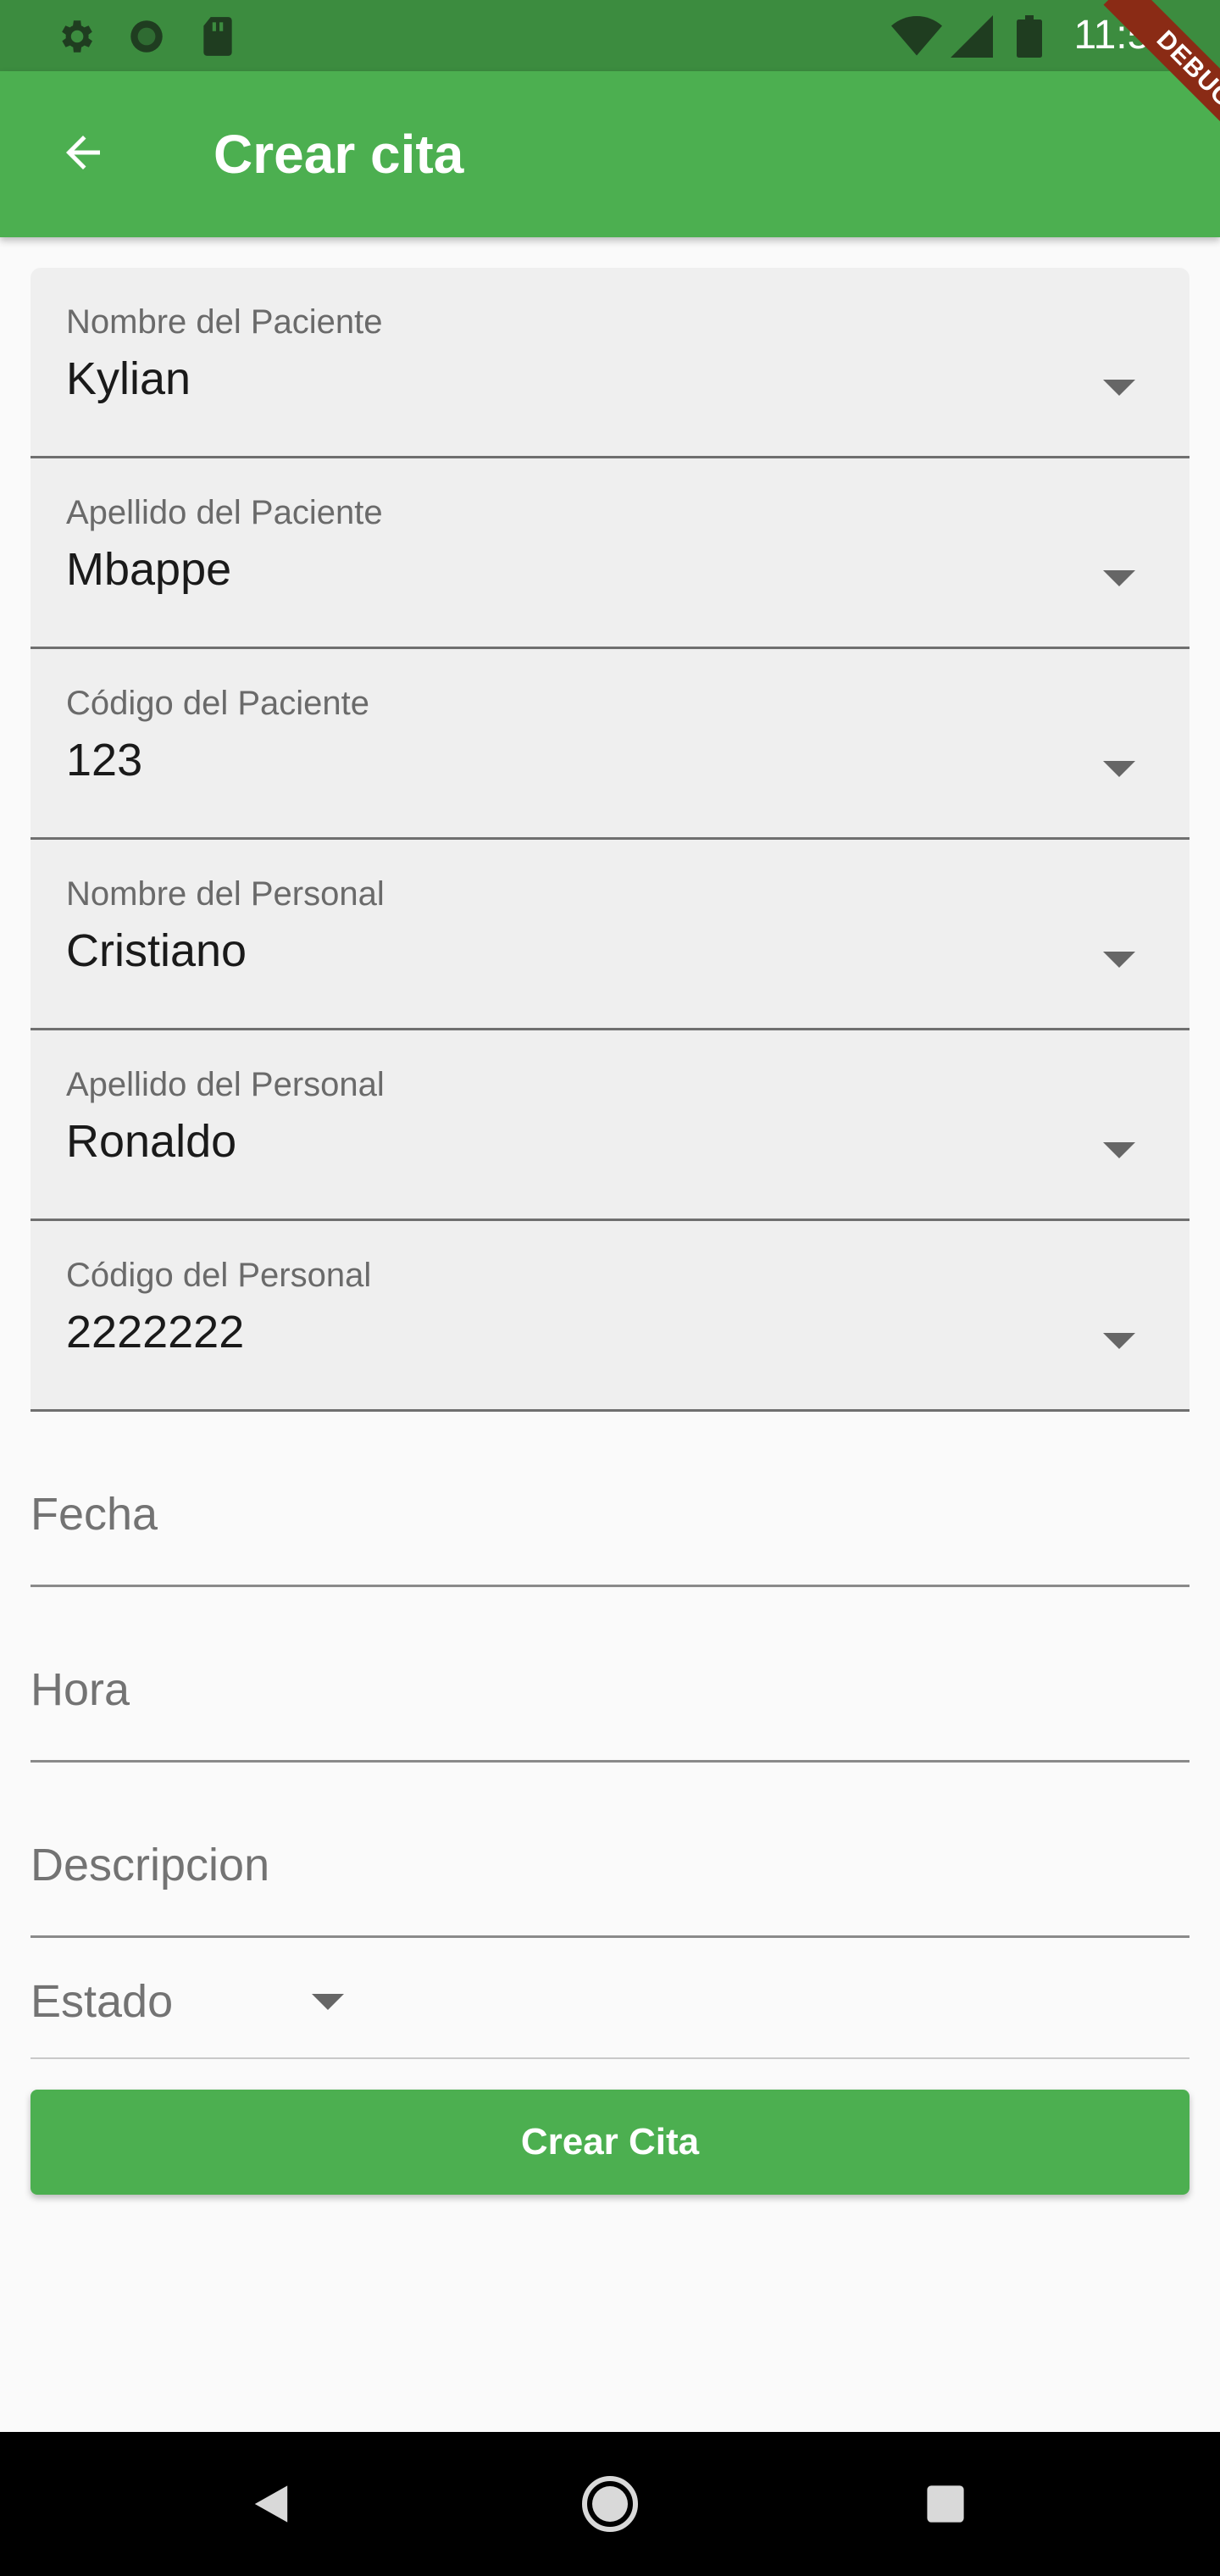 The image size is (1220, 2576). What do you see at coordinates (271, 2504) in the screenshot?
I see `back-triangle-icon` at bounding box center [271, 2504].